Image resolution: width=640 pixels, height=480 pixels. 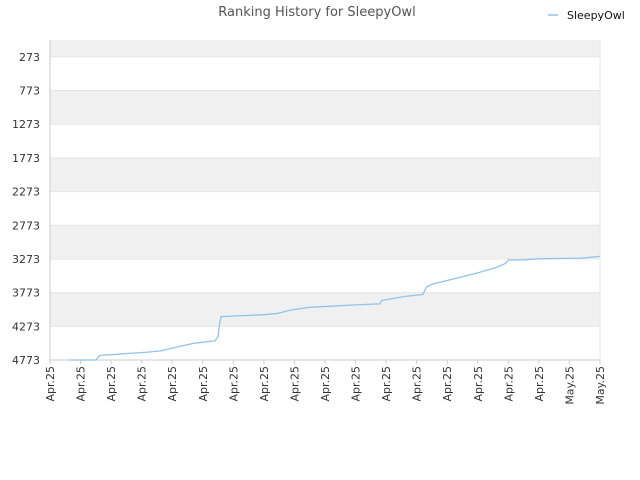 What do you see at coordinates (26, 124) in the screenshot?
I see `y-tick-label: 1273` at bounding box center [26, 124].